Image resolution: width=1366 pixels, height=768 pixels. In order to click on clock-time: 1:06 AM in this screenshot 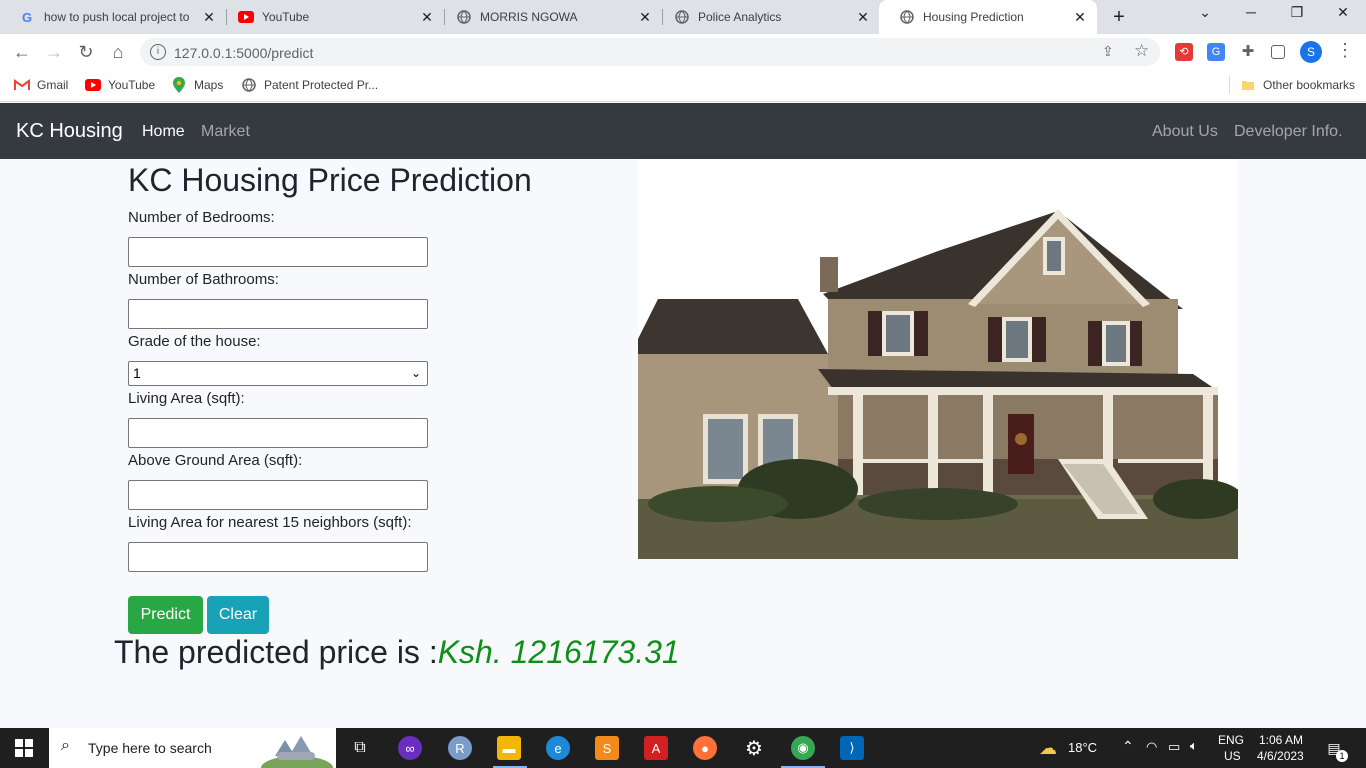, I will do `click(1281, 740)`.